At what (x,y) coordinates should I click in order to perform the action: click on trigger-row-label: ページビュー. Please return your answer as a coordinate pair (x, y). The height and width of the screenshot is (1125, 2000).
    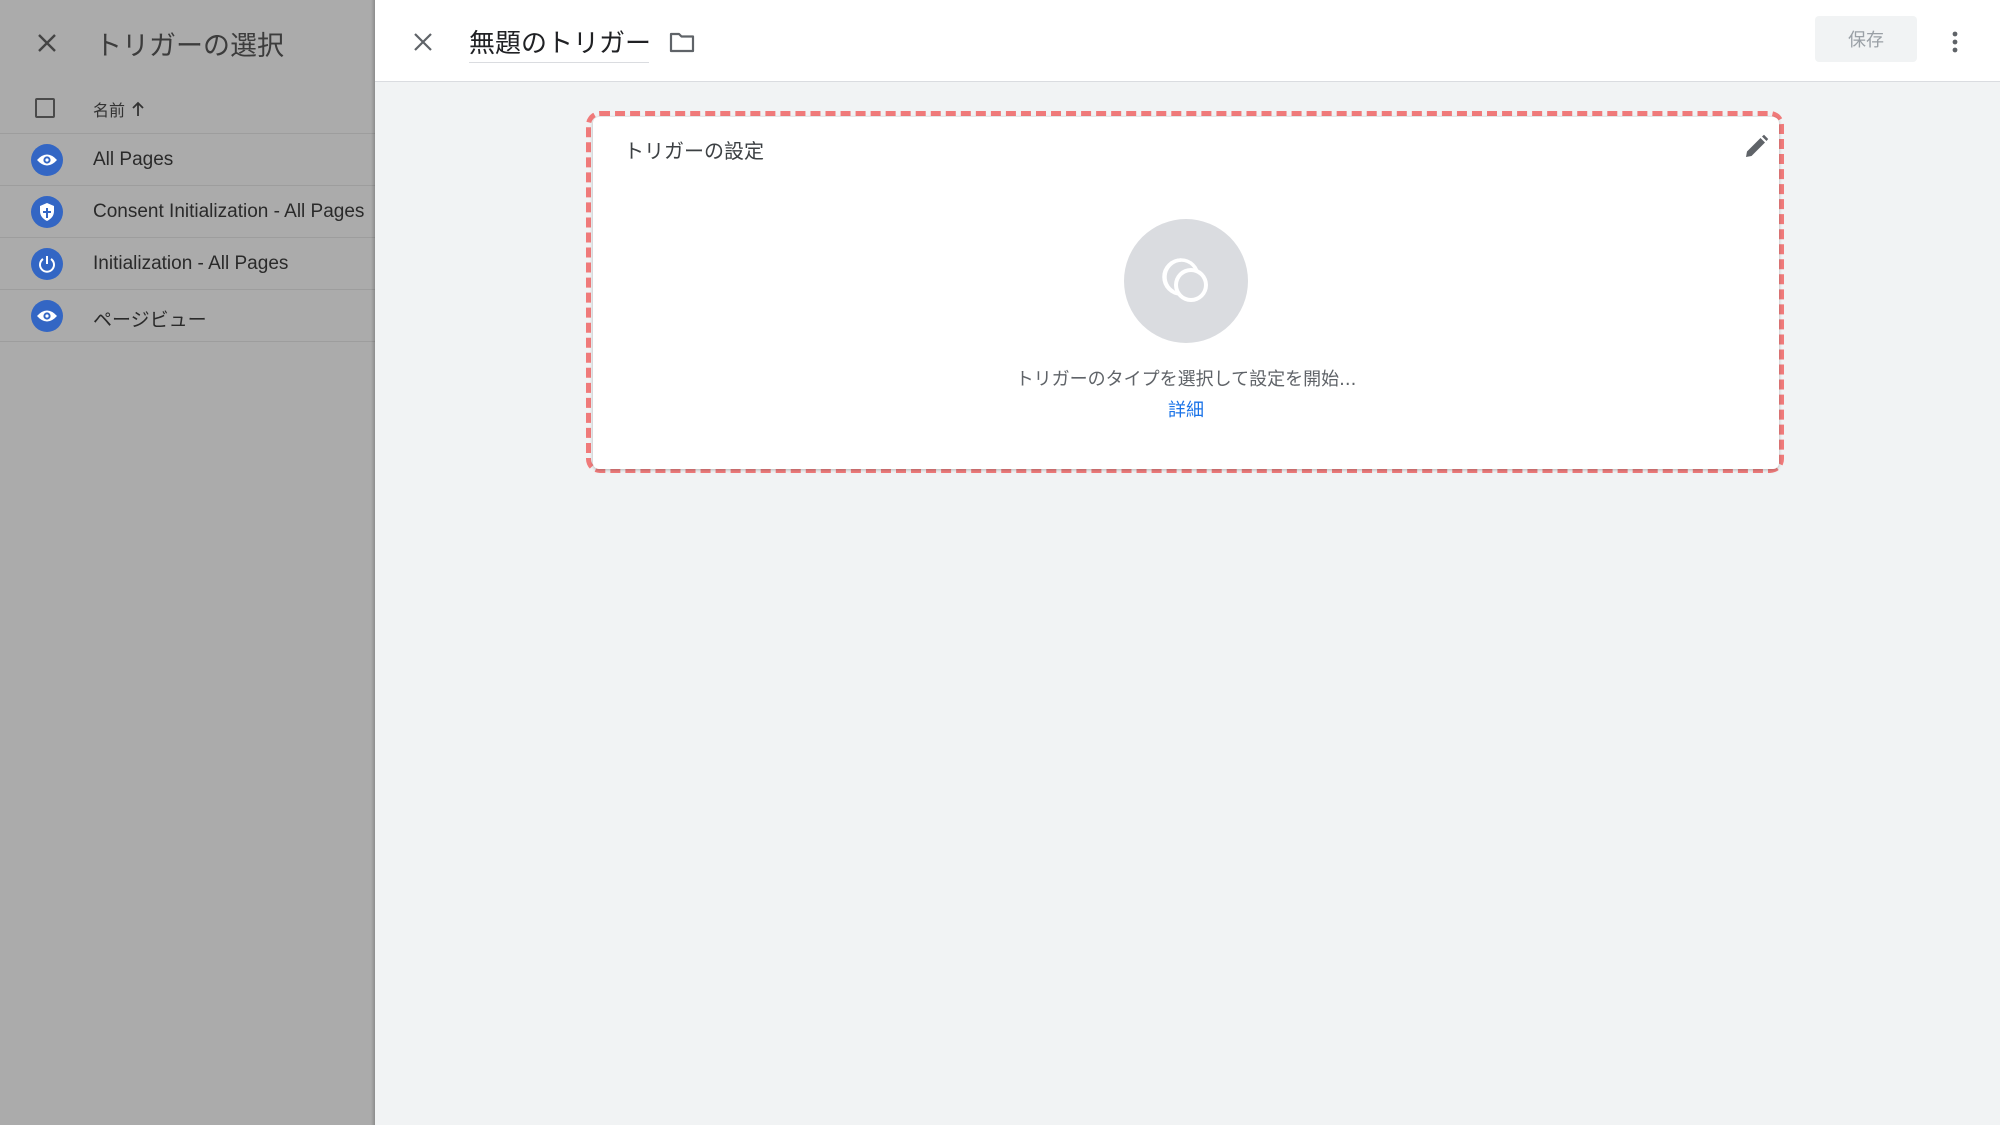
    Looking at the image, I should click on (150, 320).